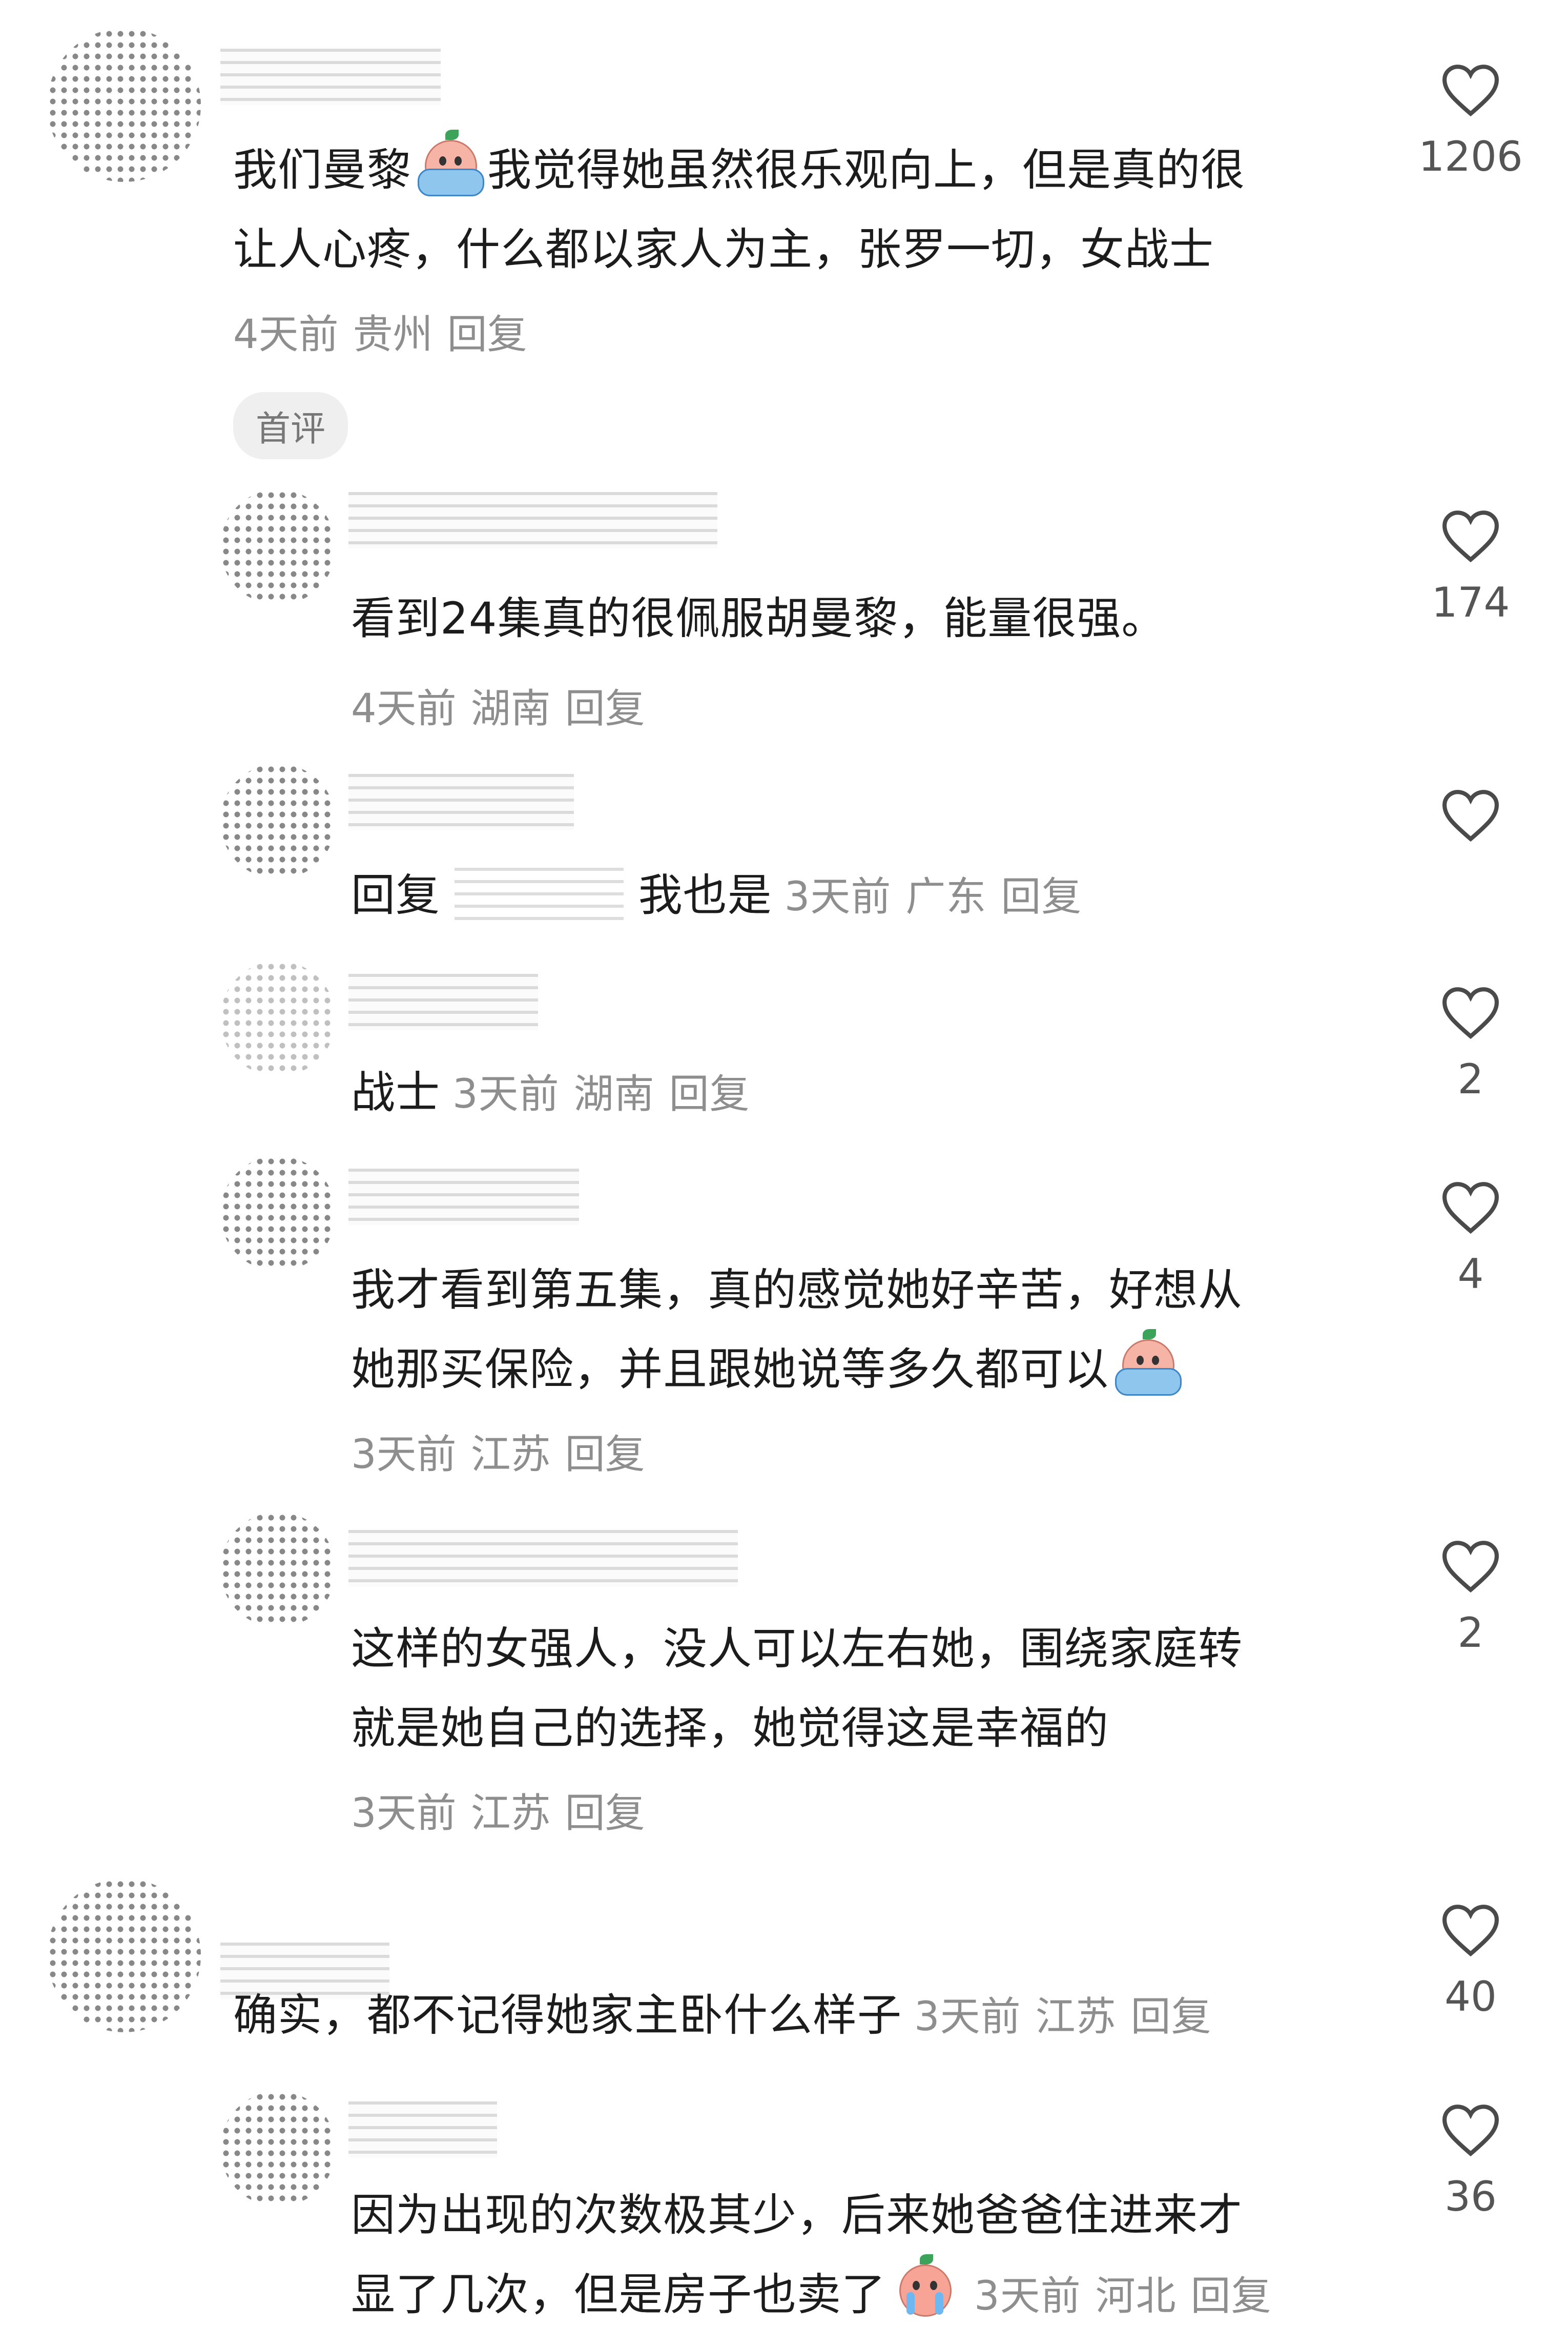 Image resolution: width=1568 pixels, height=2348 pixels. What do you see at coordinates (395, 895) in the screenshot?
I see `reply-prefix: 回复` at bounding box center [395, 895].